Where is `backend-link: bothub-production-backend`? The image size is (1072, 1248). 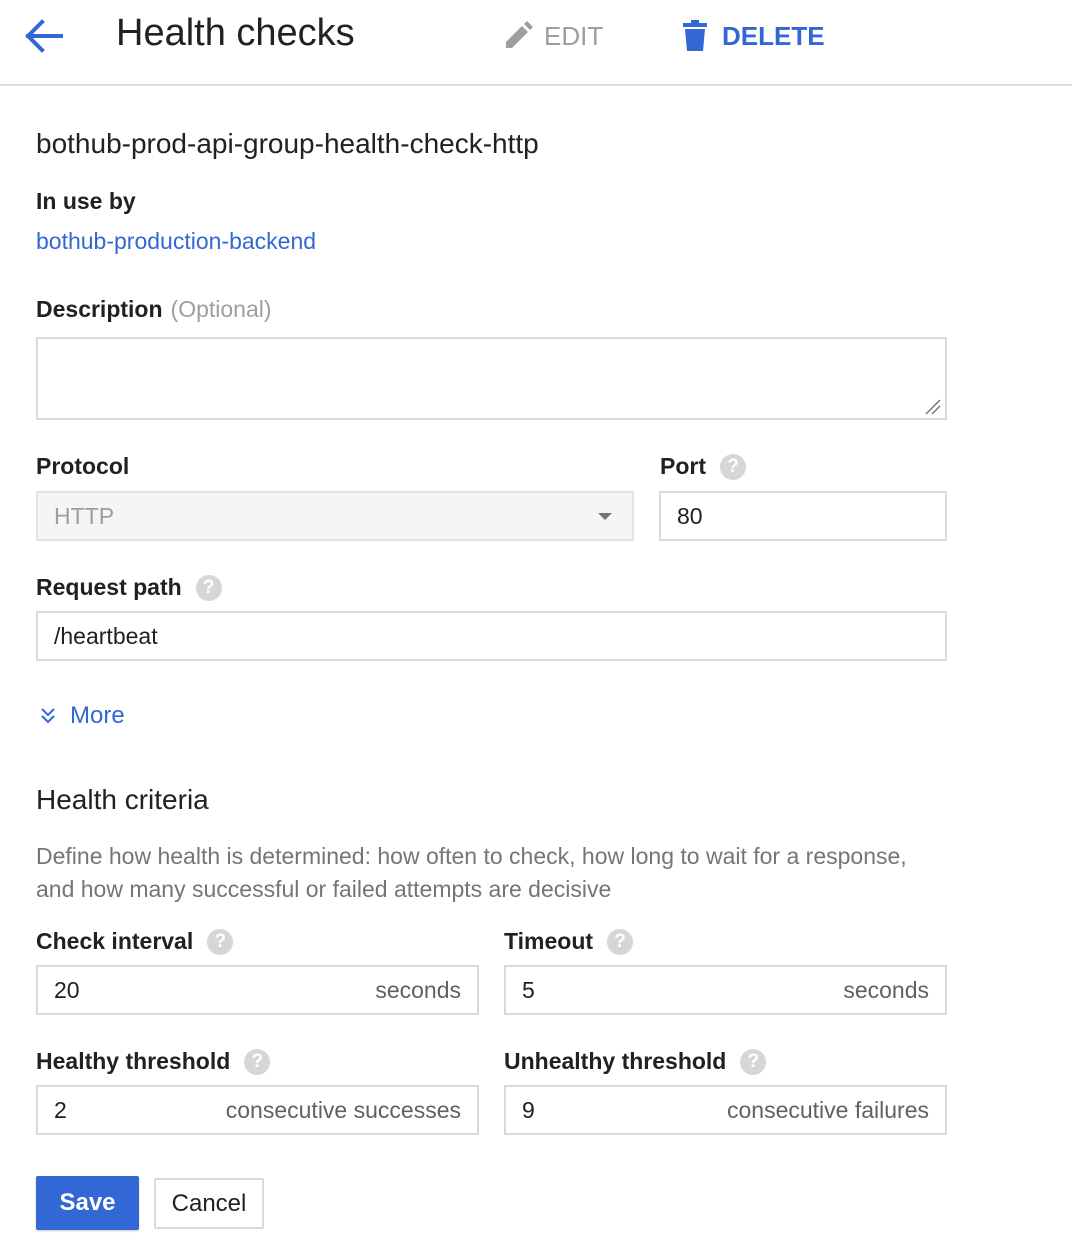 backend-link: bothub-production-backend is located at coordinates (176, 241).